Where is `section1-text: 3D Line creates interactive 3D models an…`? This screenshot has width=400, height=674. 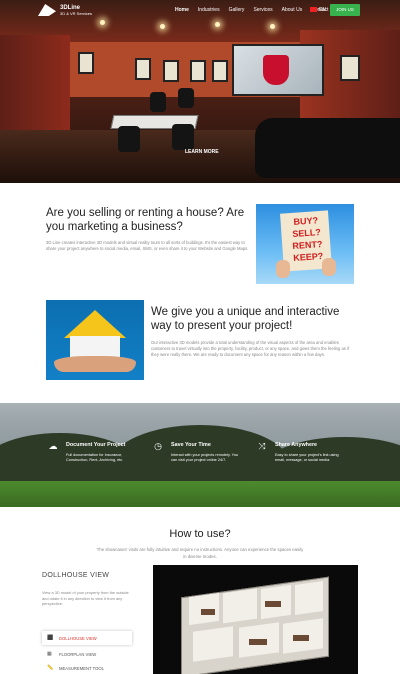 section1-text: 3D Line creates interactive 3D models an… is located at coordinates (147, 245).